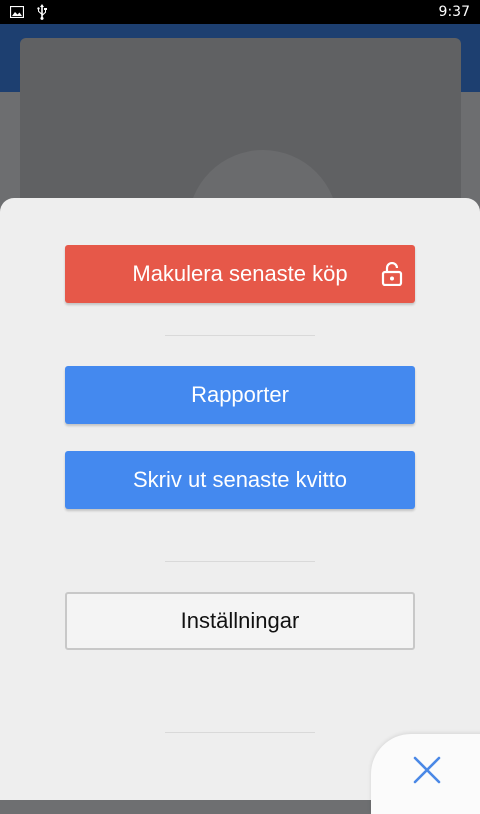  I want to click on settings-button: Inställningar, so click(240, 621).